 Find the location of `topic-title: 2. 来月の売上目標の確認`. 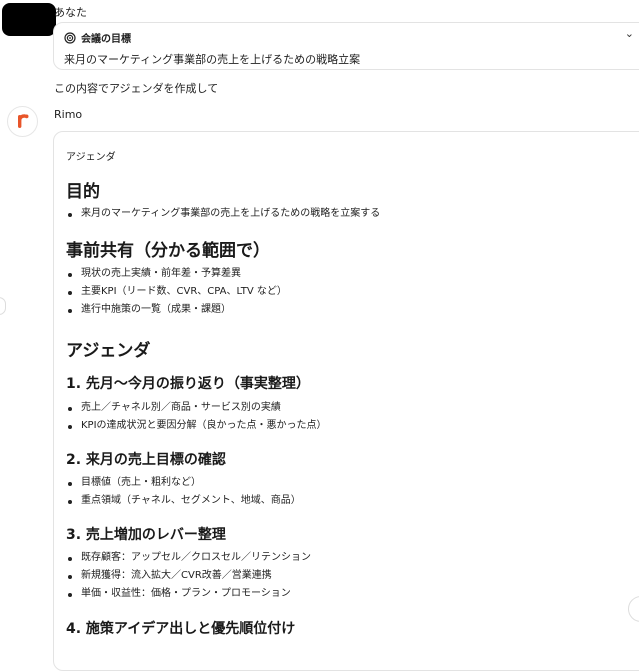

topic-title: 2. 来月の売上目標の確認 is located at coordinates (146, 460).